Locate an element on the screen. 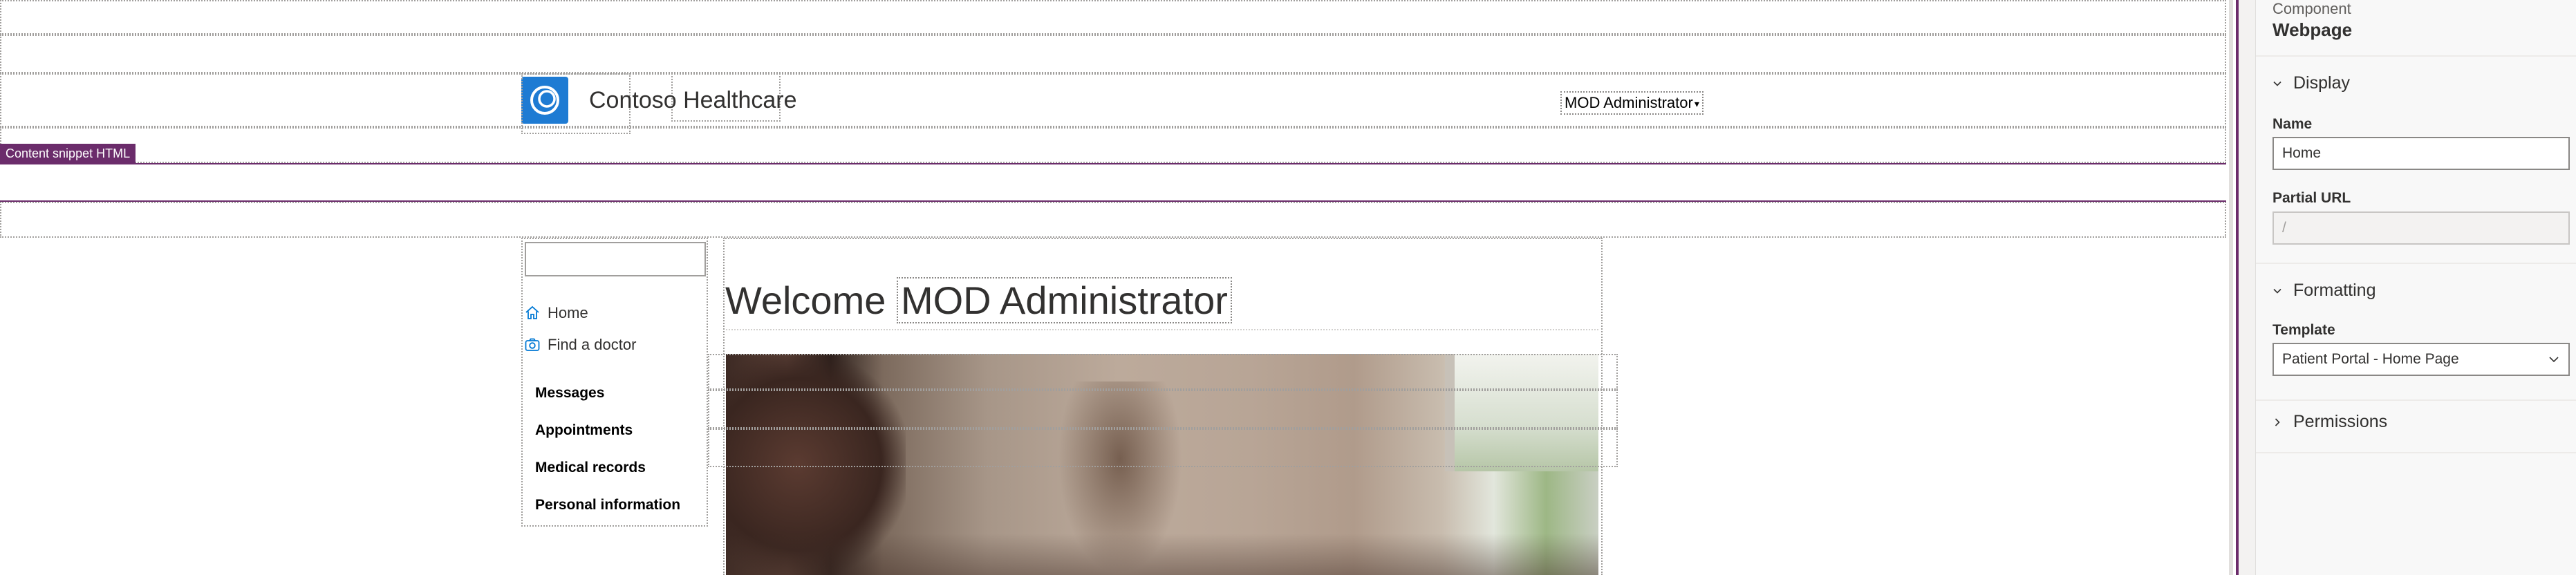 The width and height of the screenshot is (2576, 575). welcome-prefix: Welcome is located at coordinates (805, 300).